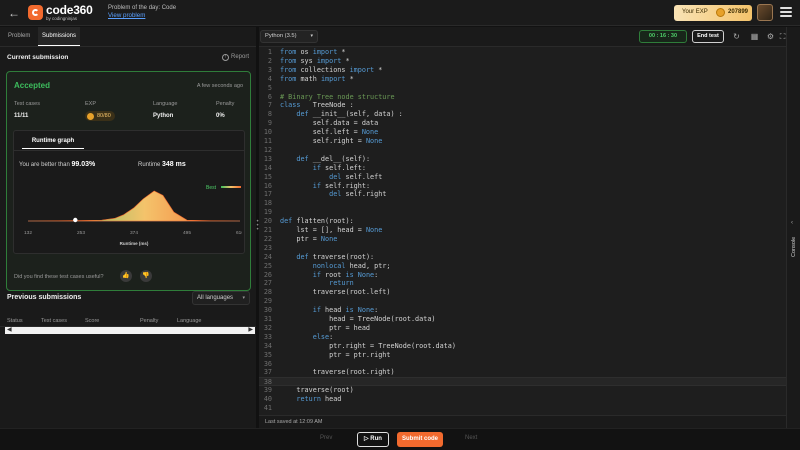 The height and width of the screenshot is (450, 800). I want to click on code-snippet-icon: ▦, so click(754, 36).